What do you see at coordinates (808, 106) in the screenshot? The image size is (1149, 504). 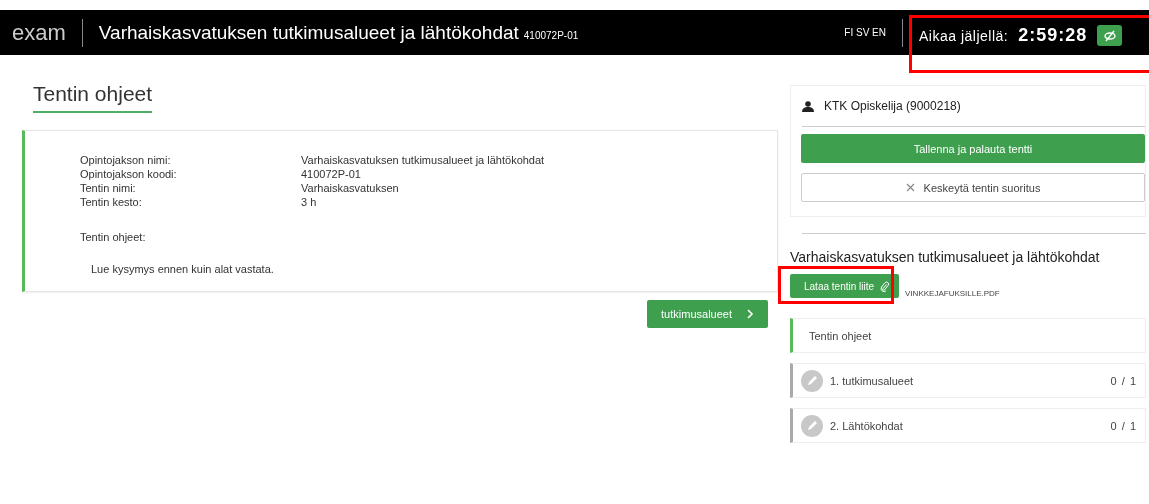 I see `user-icon` at bounding box center [808, 106].